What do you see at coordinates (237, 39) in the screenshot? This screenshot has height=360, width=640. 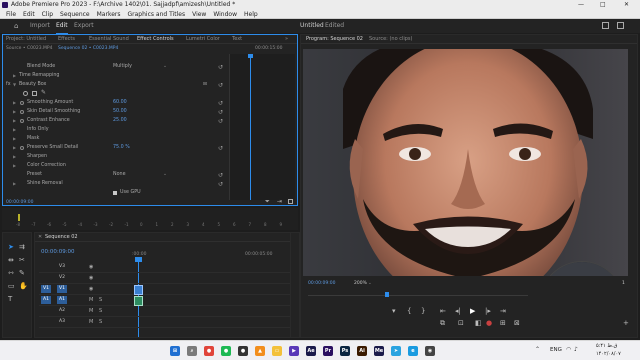 I see `tab-text: Text` at bounding box center [237, 39].